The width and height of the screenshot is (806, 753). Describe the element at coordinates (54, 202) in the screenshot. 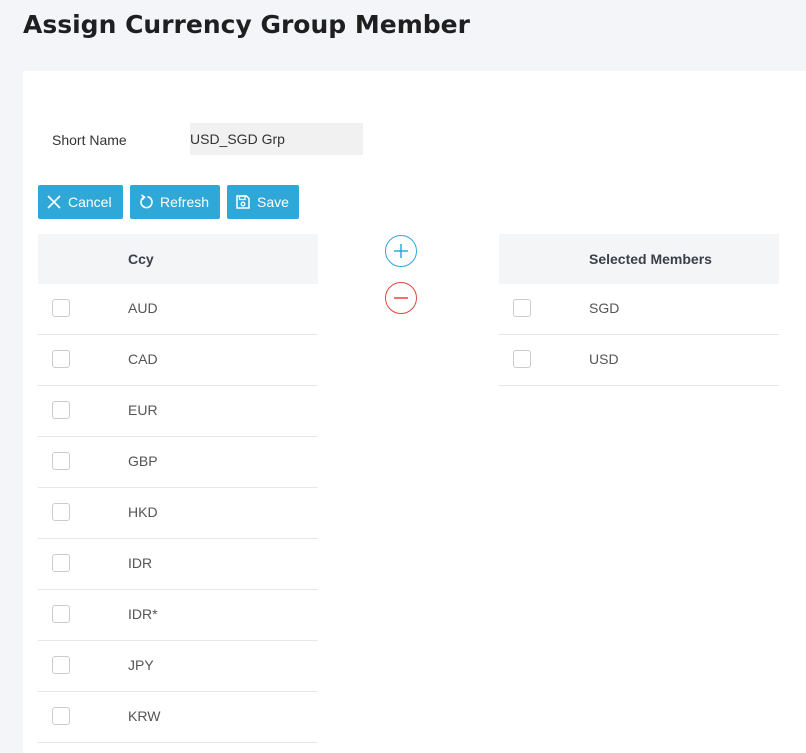

I see `close-icon` at that location.